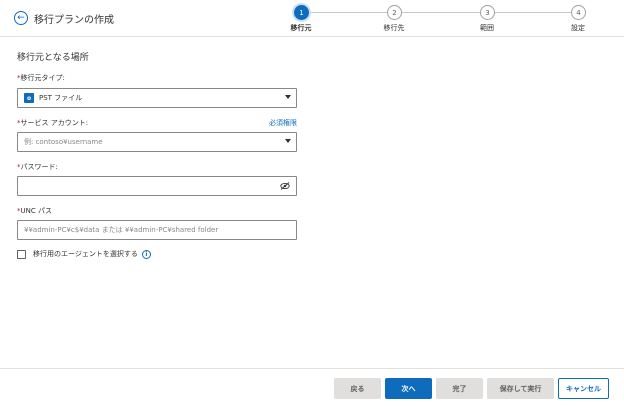 This screenshot has height=408, width=624. Describe the element at coordinates (520, 388) in the screenshot. I see `save-and-run-button: 保存して実行` at that location.